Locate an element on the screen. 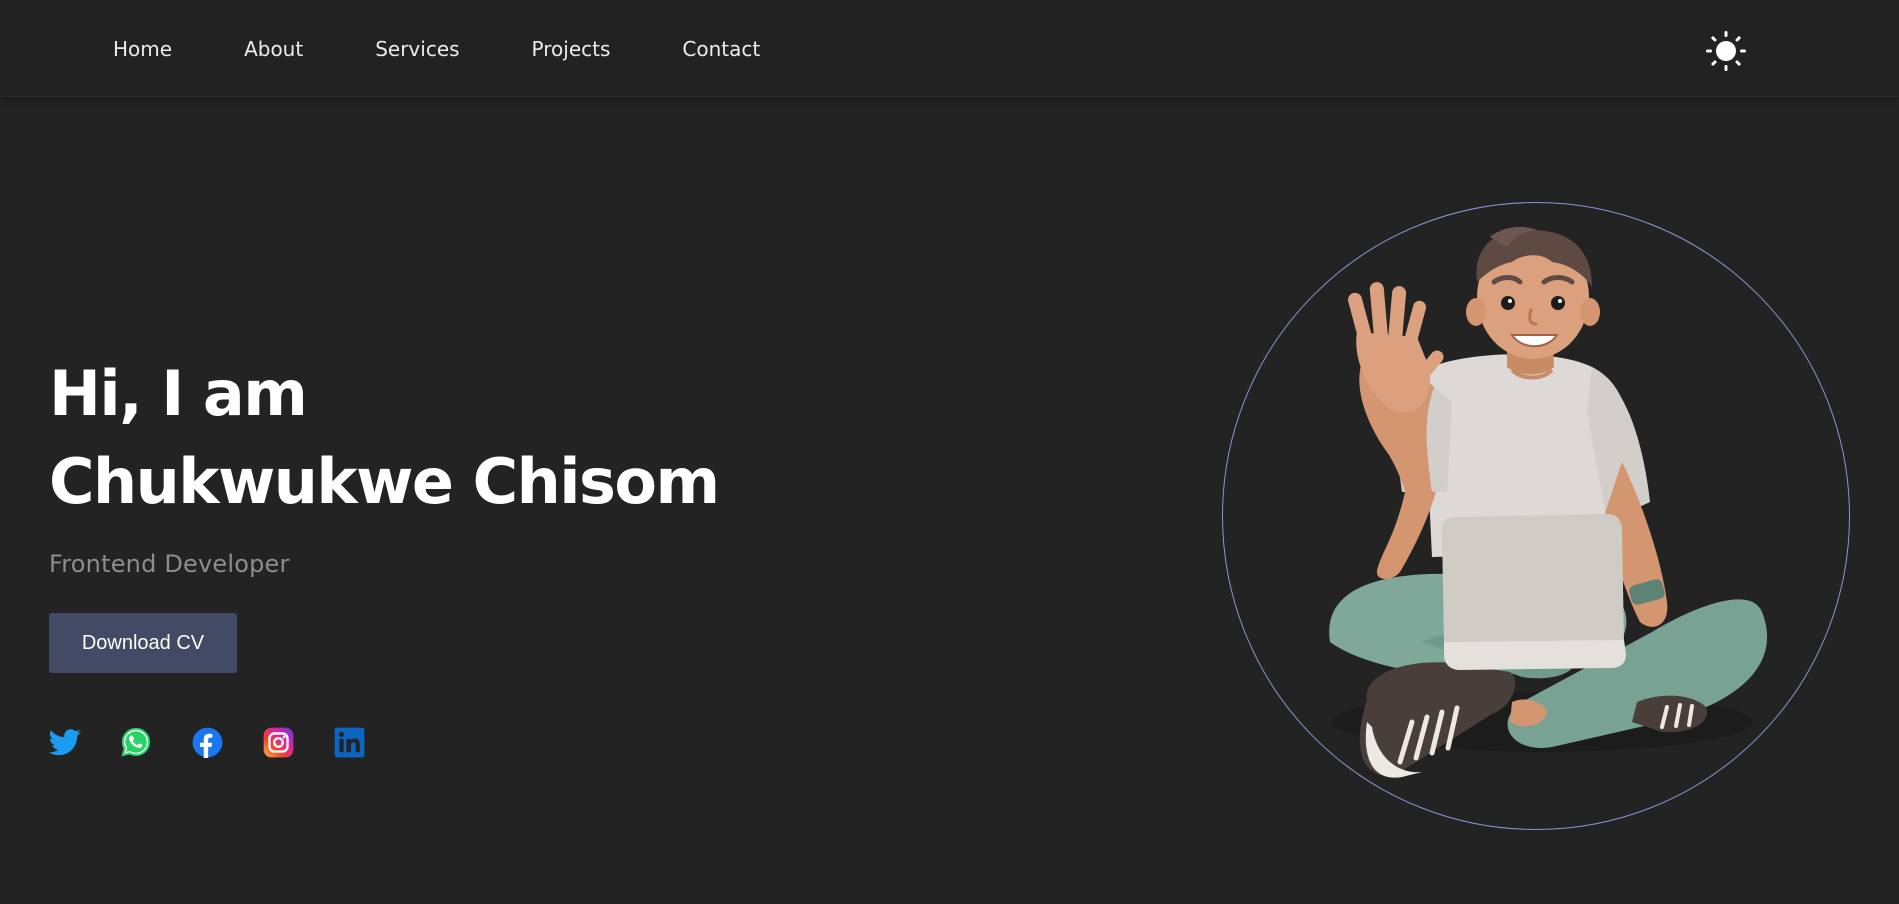 The height and width of the screenshot is (904, 1899). theme-toggle-button is located at coordinates (1726, 51).